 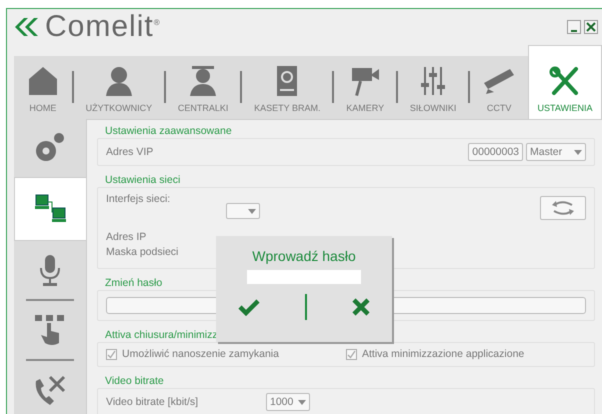 I want to click on section-title: Ustawienia sieci, so click(x=142, y=180).